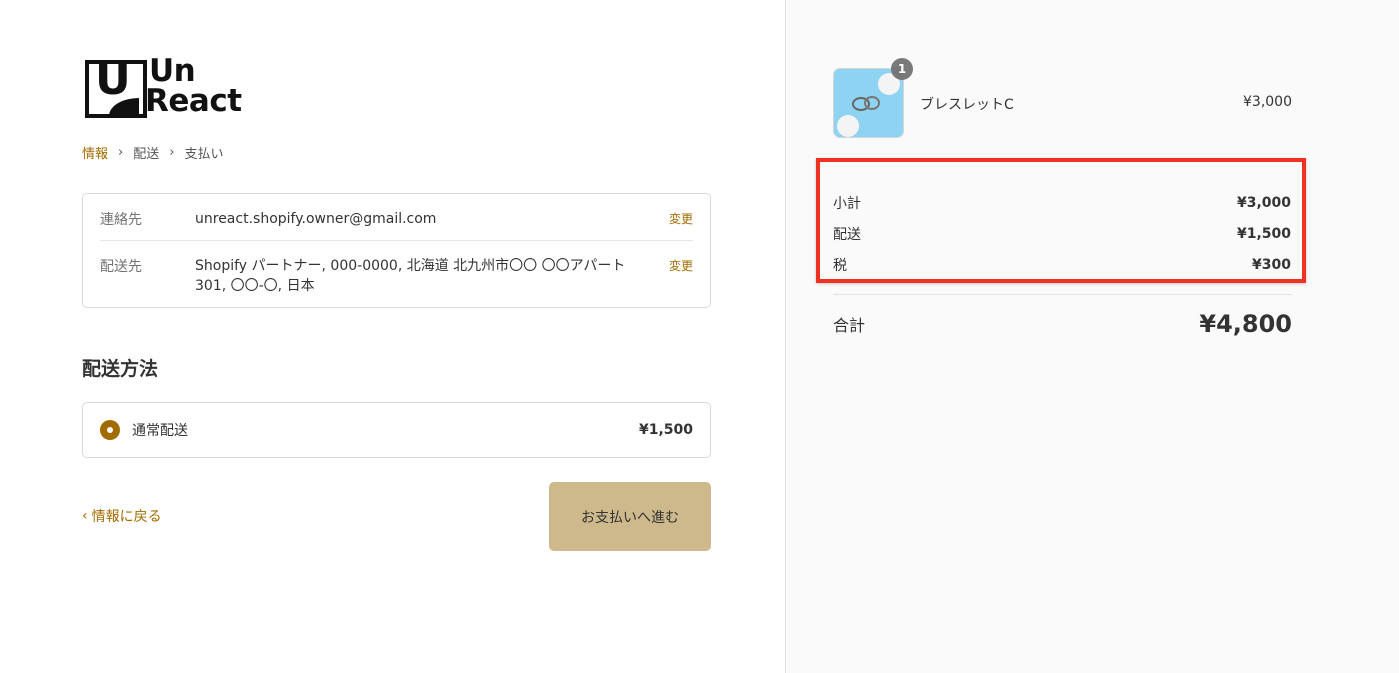 This screenshot has width=1399, height=673. What do you see at coordinates (121, 267) in the screenshot?
I see `ship-to-label: 配送先` at bounding box center [121, 267].